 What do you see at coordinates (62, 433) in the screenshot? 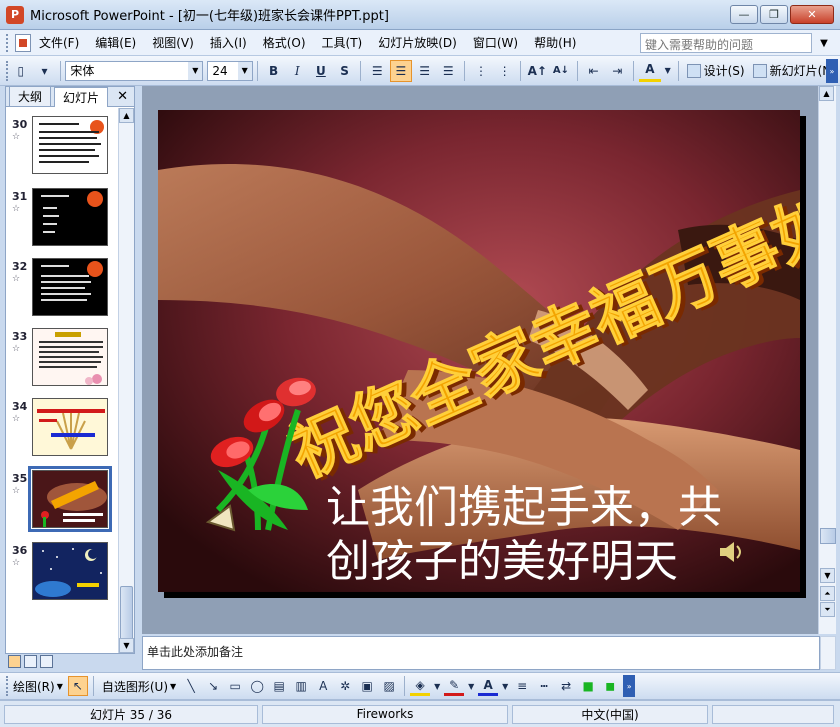
I see `slide-thumbnail-34: 34 ☆` at bounding box center [62, 433].